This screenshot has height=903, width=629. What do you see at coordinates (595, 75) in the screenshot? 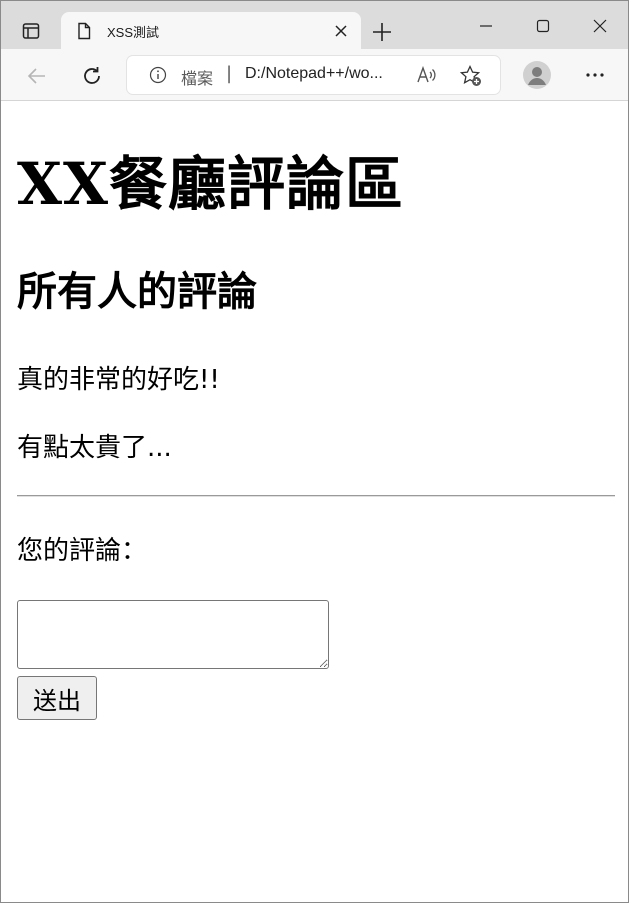
I see `more-icon` at bounding box center [595, 75].